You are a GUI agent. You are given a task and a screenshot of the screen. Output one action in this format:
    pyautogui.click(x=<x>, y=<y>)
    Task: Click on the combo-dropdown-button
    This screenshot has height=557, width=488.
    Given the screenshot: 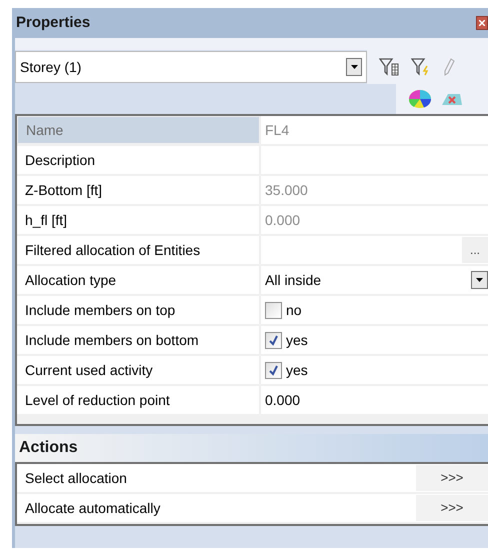 What is the action you would take?
    pyautogui.click(x=354, y=67)
    